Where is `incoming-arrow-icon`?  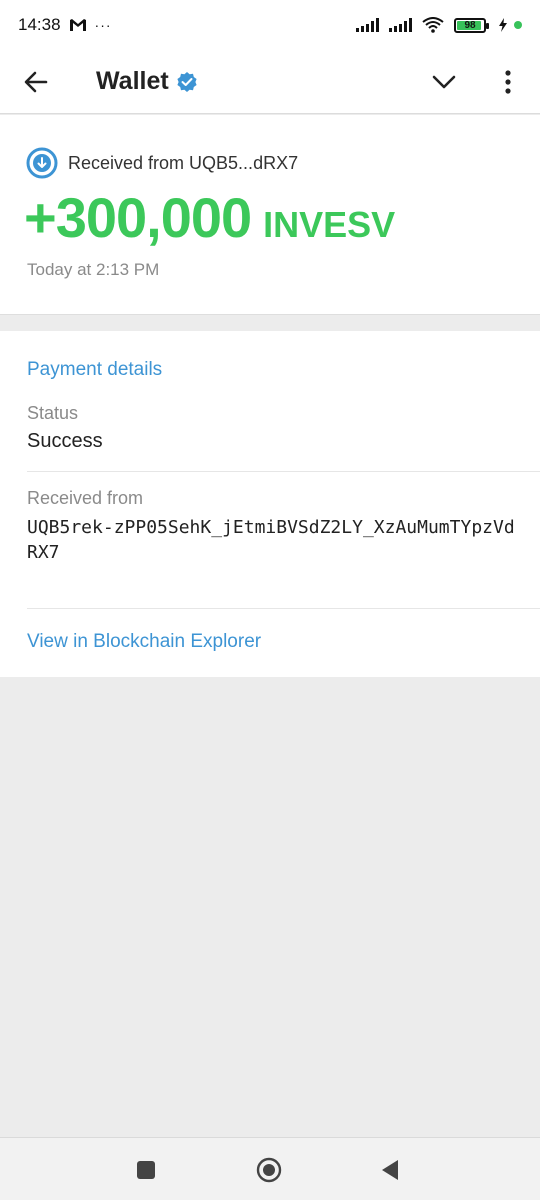 incoming-arrow-icon is located at coordinates (42, 163).